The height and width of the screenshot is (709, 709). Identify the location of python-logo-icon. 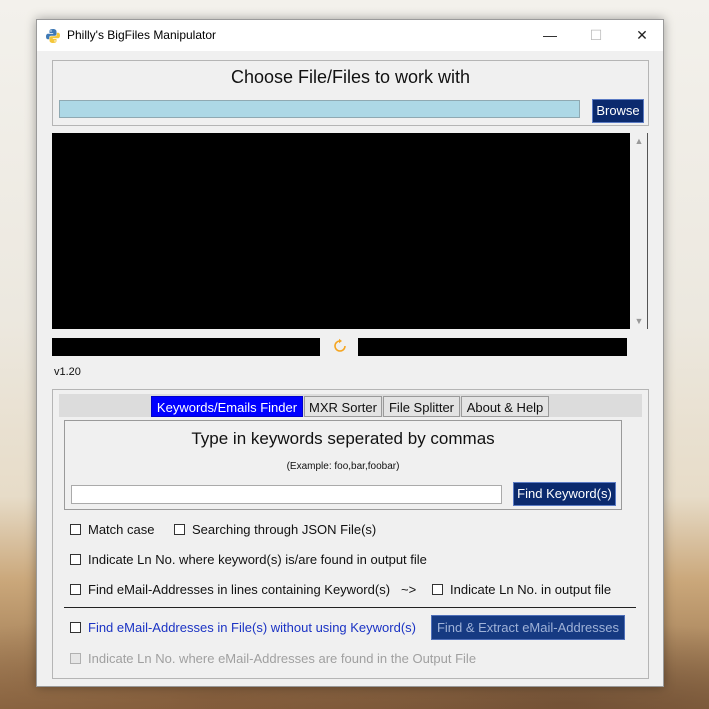
(53, 36).